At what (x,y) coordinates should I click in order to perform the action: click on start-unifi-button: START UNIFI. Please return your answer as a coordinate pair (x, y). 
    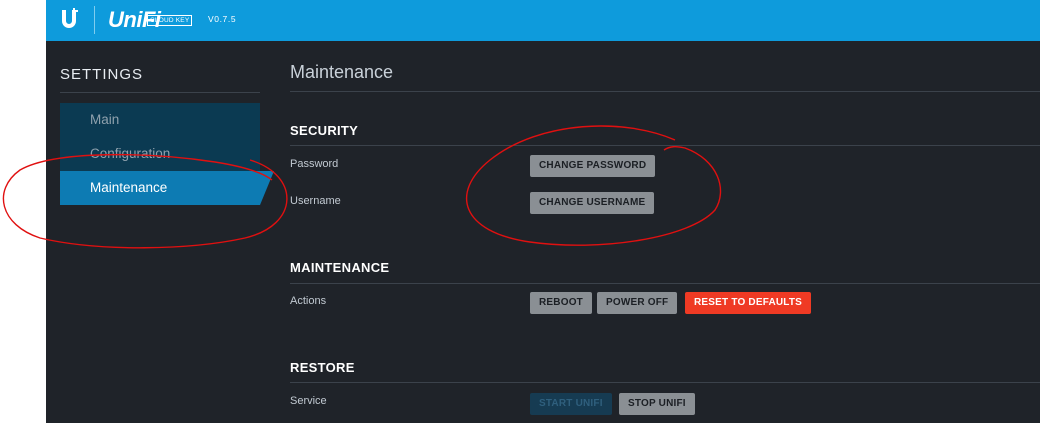
    Looking at the image, I should click on (571, 404).